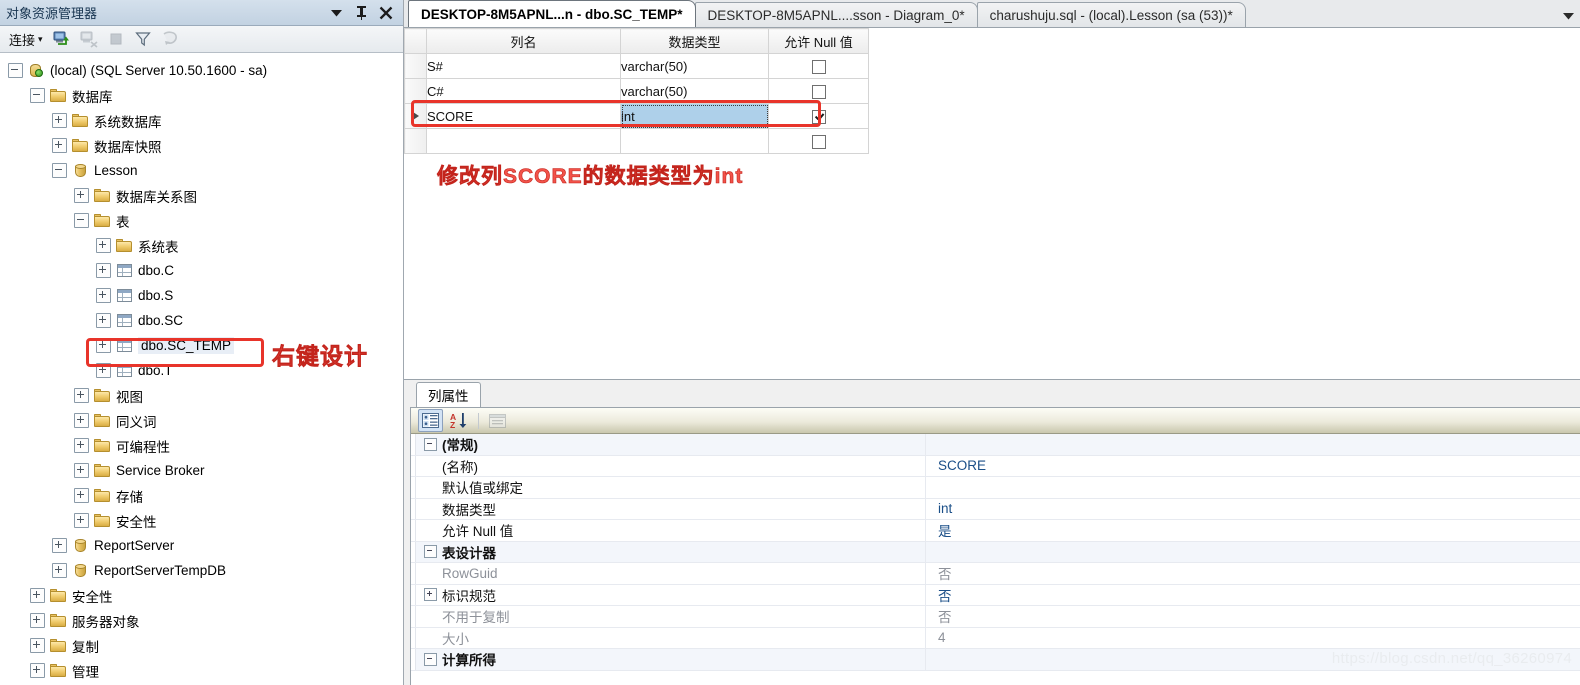 This screenshot has width=1580, height=685. Describe the element at coordinates (415, 41) in the screenshot. I see `grid-corner-selector` at that location.